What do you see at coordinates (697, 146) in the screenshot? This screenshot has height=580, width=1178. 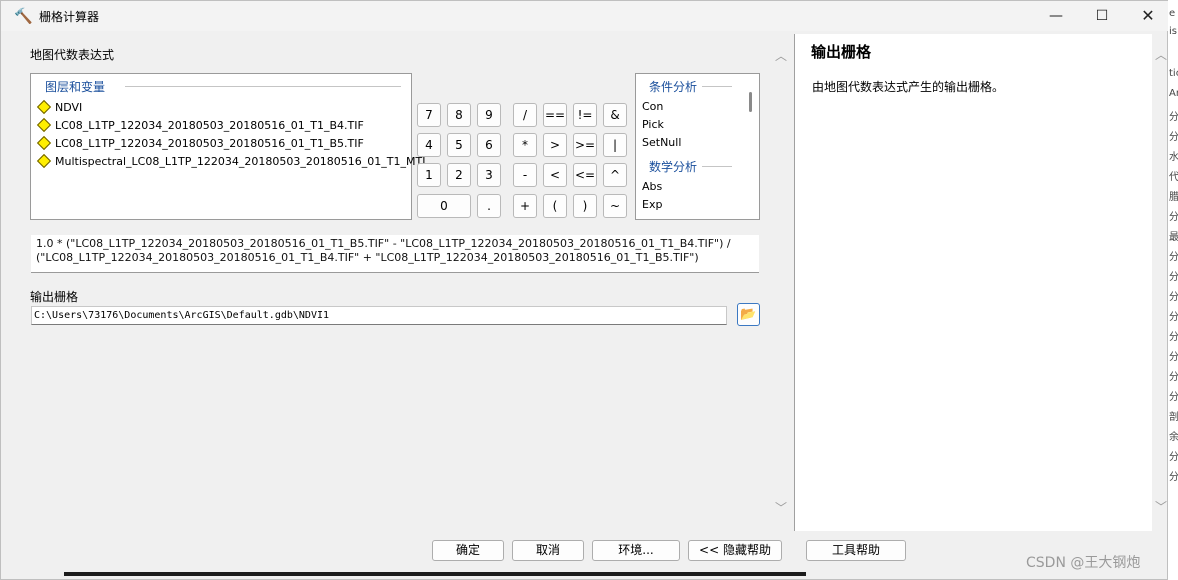 I see `functions-list: 条件分析 Con Pick SetNull 数学分析 Abs Exp` at bounding box center [697, 146].